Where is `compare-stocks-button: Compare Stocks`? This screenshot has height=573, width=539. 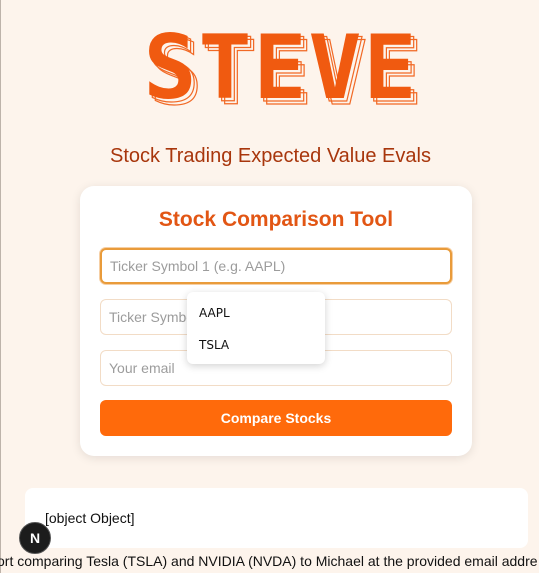
compare-stocks-button: Compare Stocks is located at coordinates (276, 418).